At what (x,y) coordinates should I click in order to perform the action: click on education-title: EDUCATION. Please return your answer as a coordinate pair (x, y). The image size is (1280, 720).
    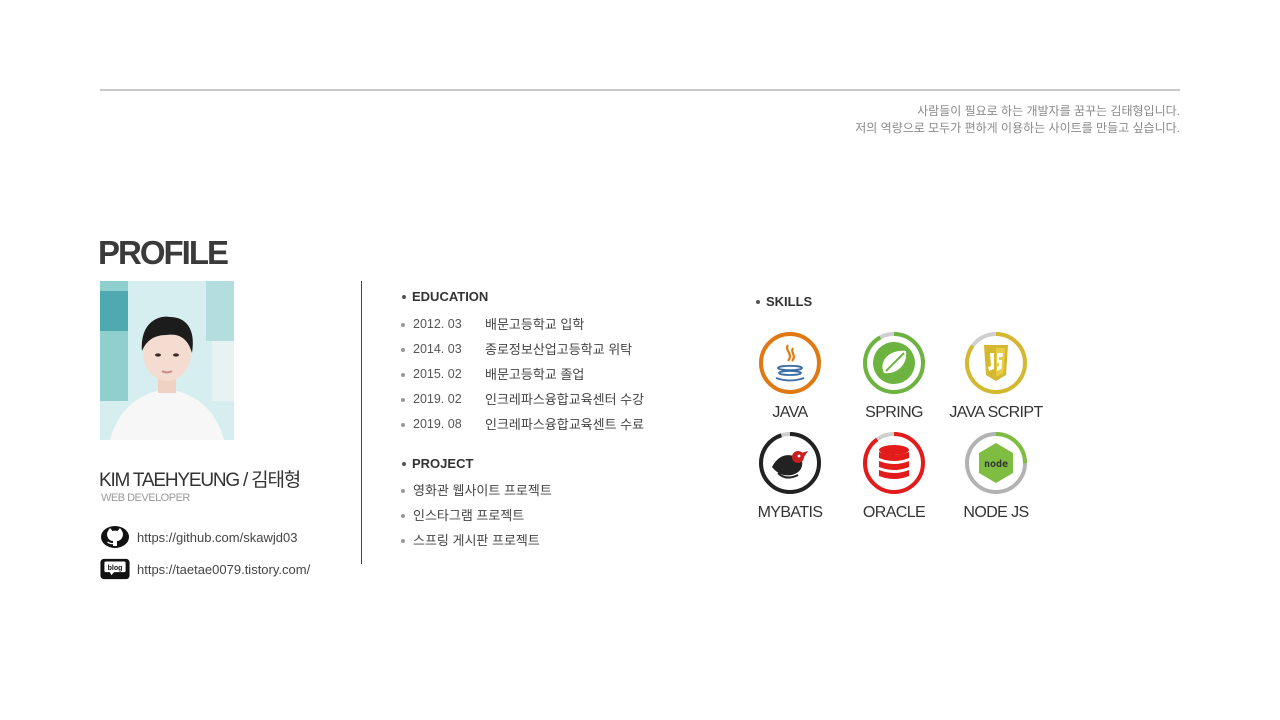
    Looking at the image, I should click on (445, 296).